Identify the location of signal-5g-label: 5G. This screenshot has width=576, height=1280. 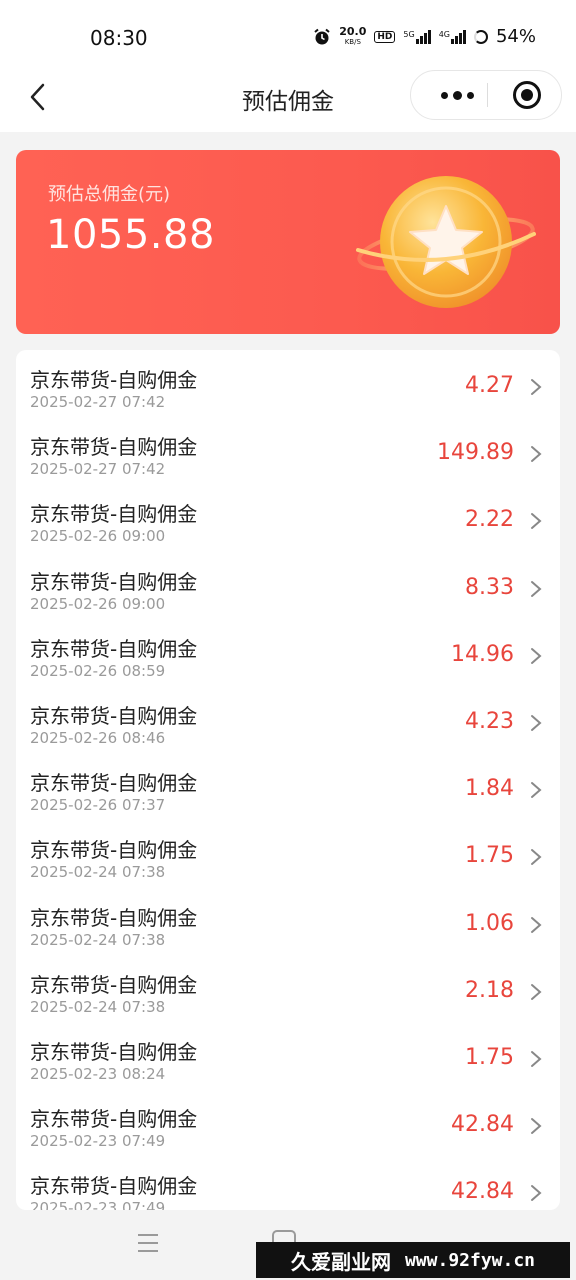
(409, 34).